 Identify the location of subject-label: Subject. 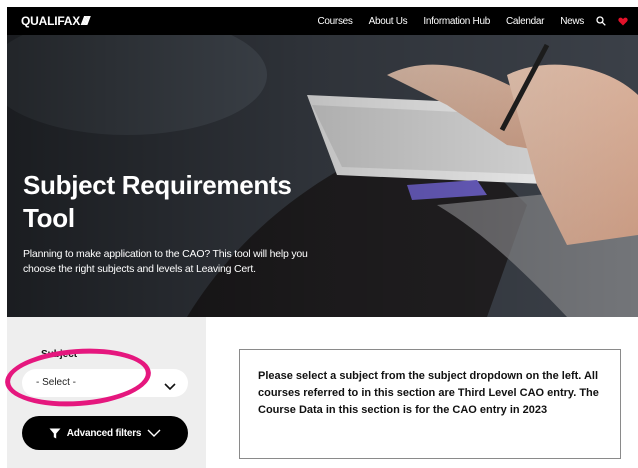
(59, 354).